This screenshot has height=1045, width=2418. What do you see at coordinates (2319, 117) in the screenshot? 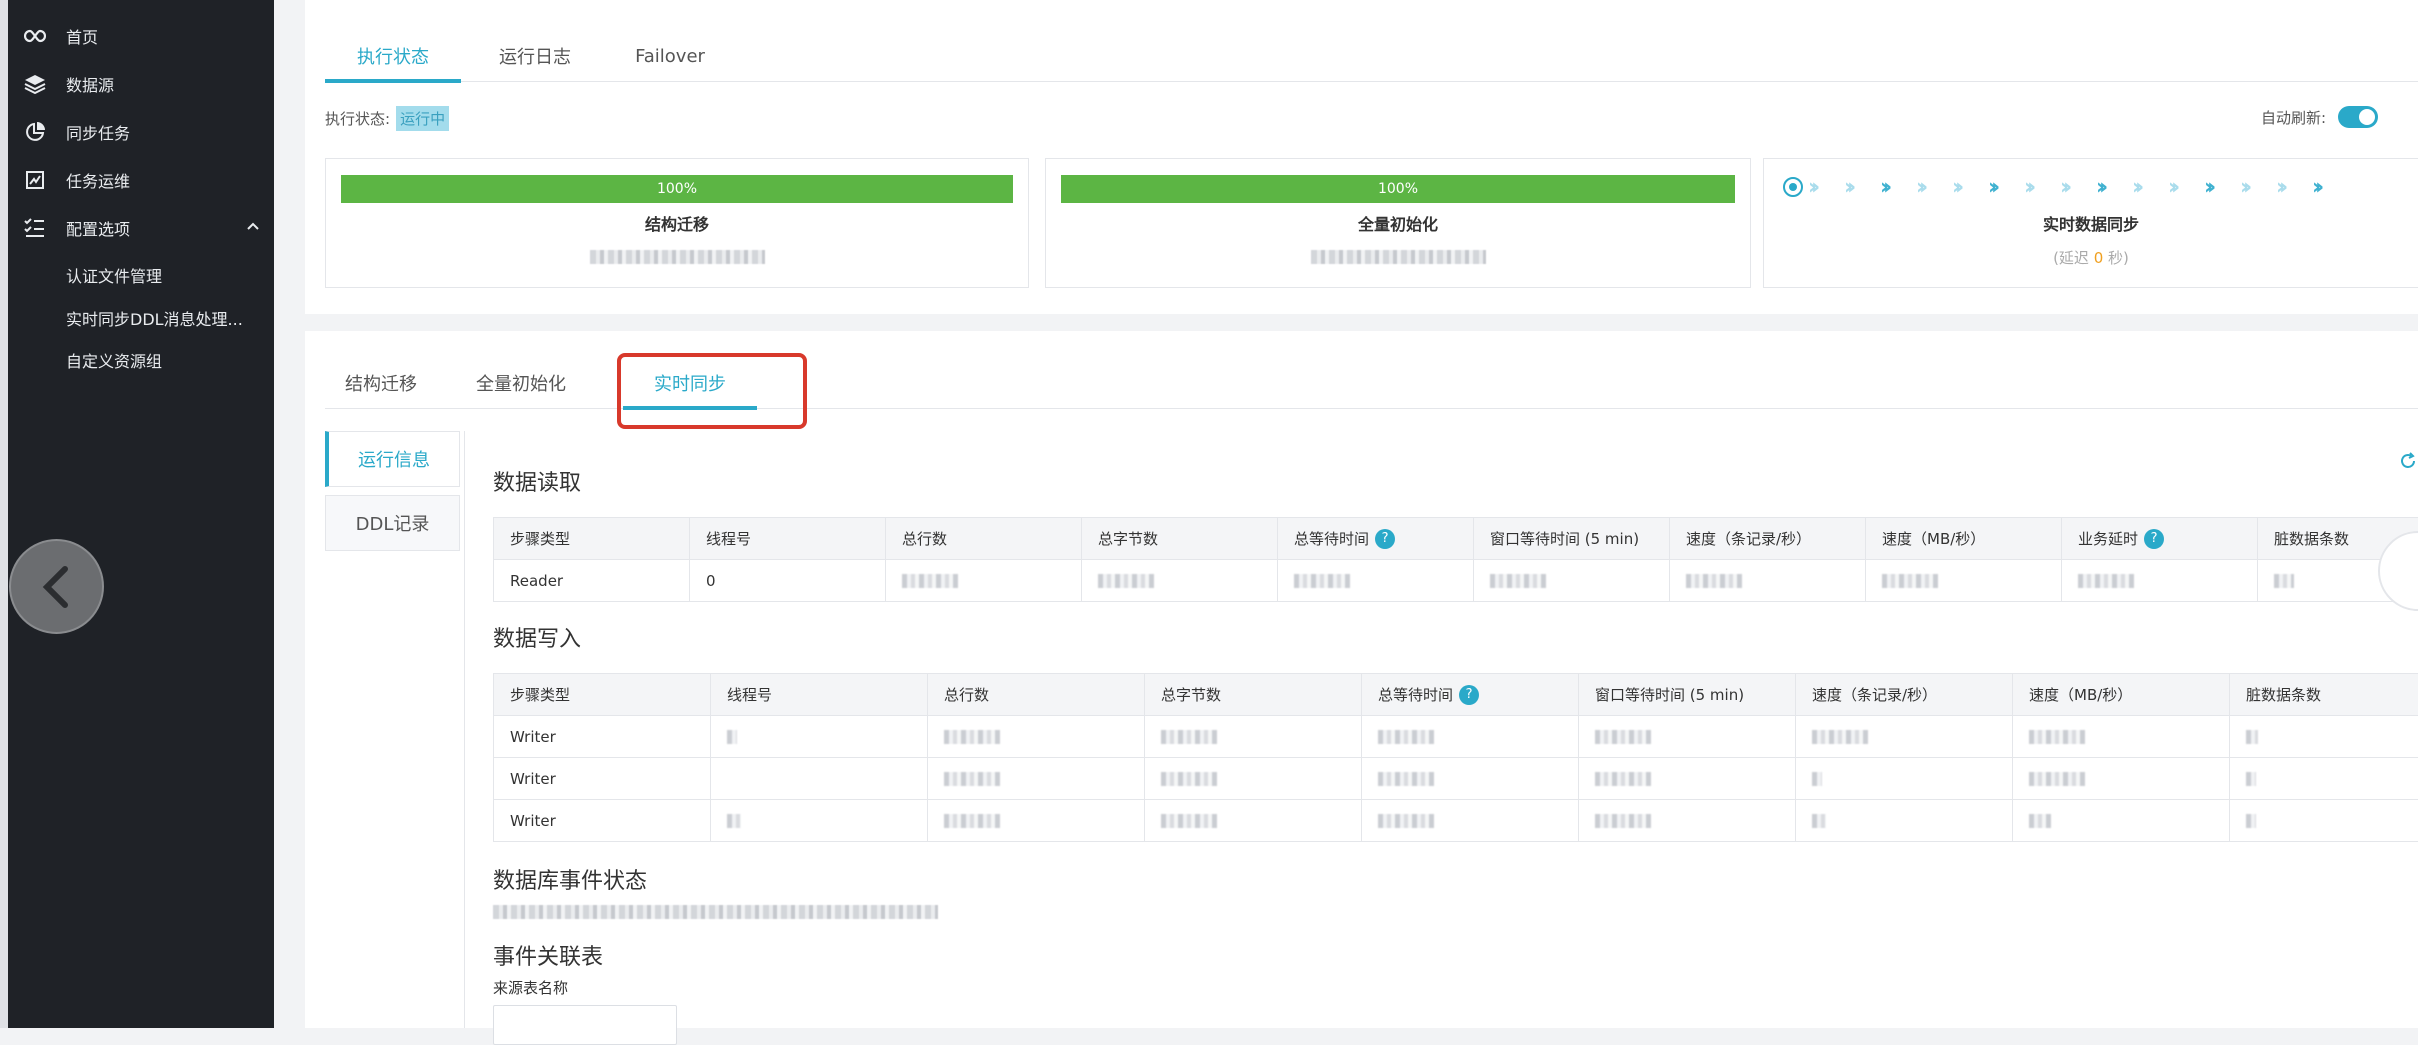
I see `auto-refresh: 自动刷新:` at bounding box center [2319, 117].